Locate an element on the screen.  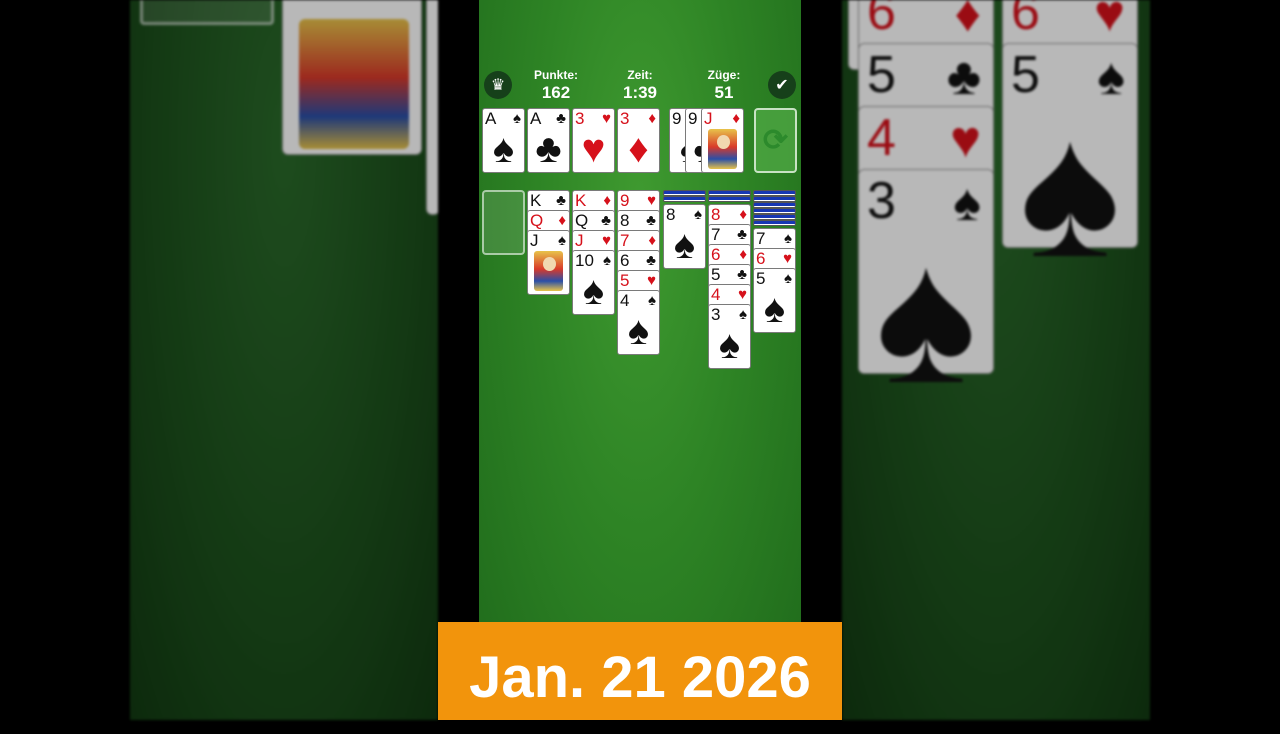
card-center-suit-icon: ♦ is located at coordinates (638, 149).